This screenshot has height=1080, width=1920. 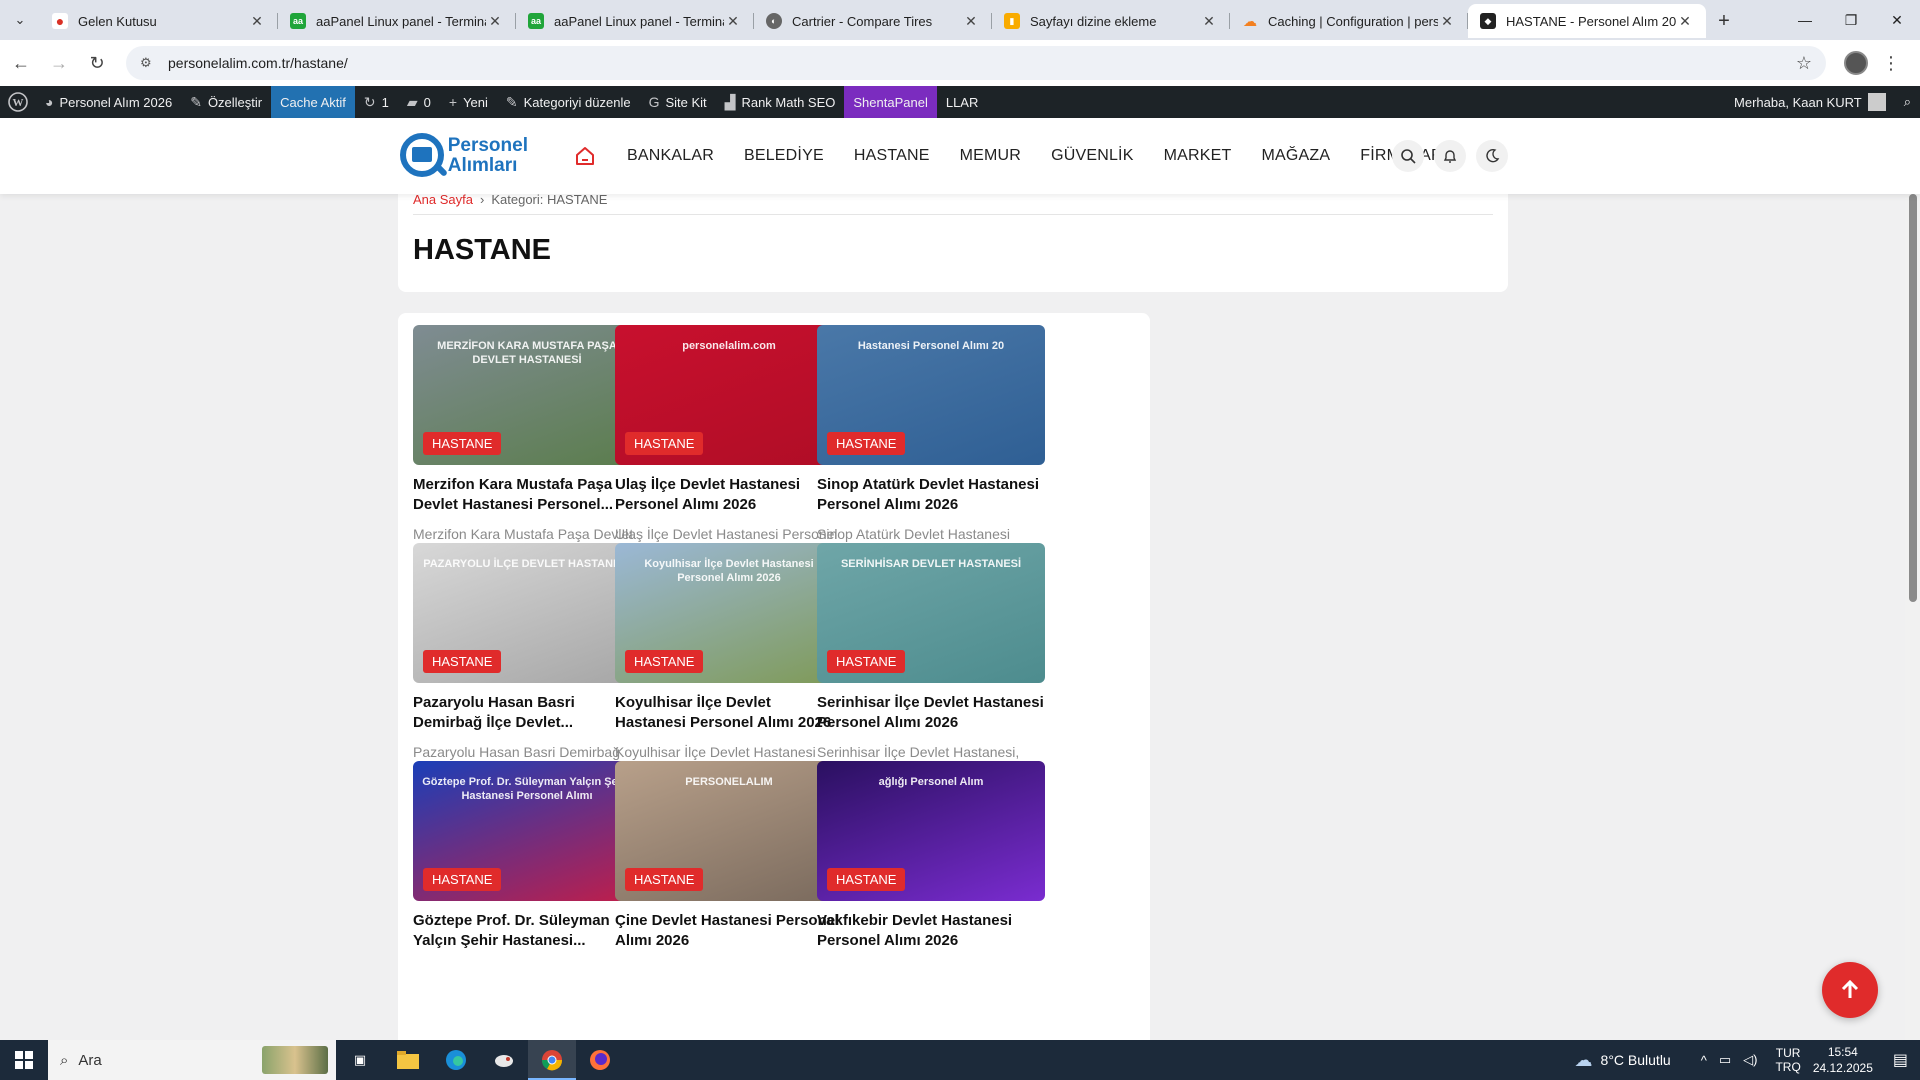 I want to click on taskbar-search-box: ⌕ Ara, so click(x=192, y=1060).